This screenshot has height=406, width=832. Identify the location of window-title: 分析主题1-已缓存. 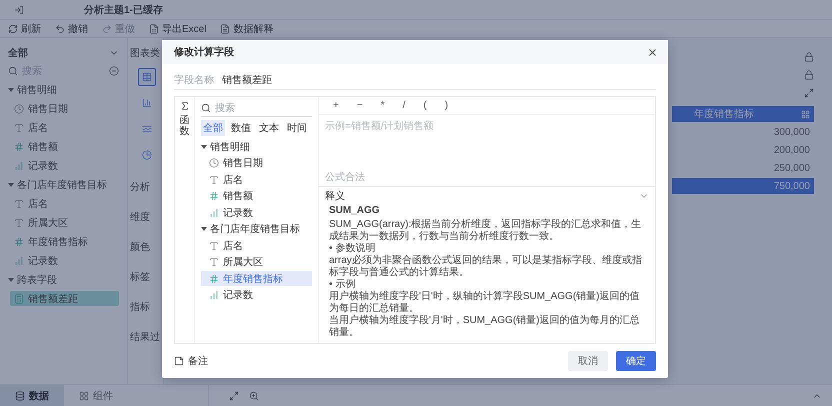
(123, 9).